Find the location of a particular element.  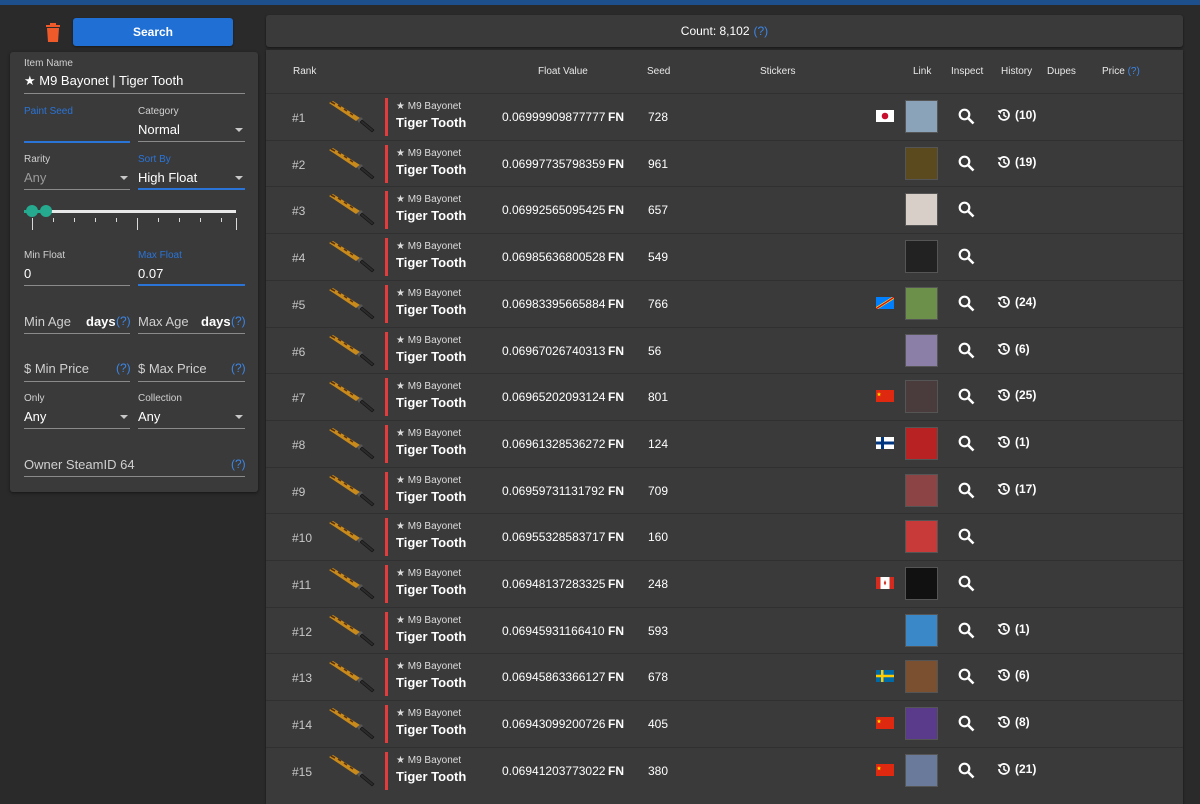

min-price-field: $ Min Price (?) is located at coordinates (77, 372).